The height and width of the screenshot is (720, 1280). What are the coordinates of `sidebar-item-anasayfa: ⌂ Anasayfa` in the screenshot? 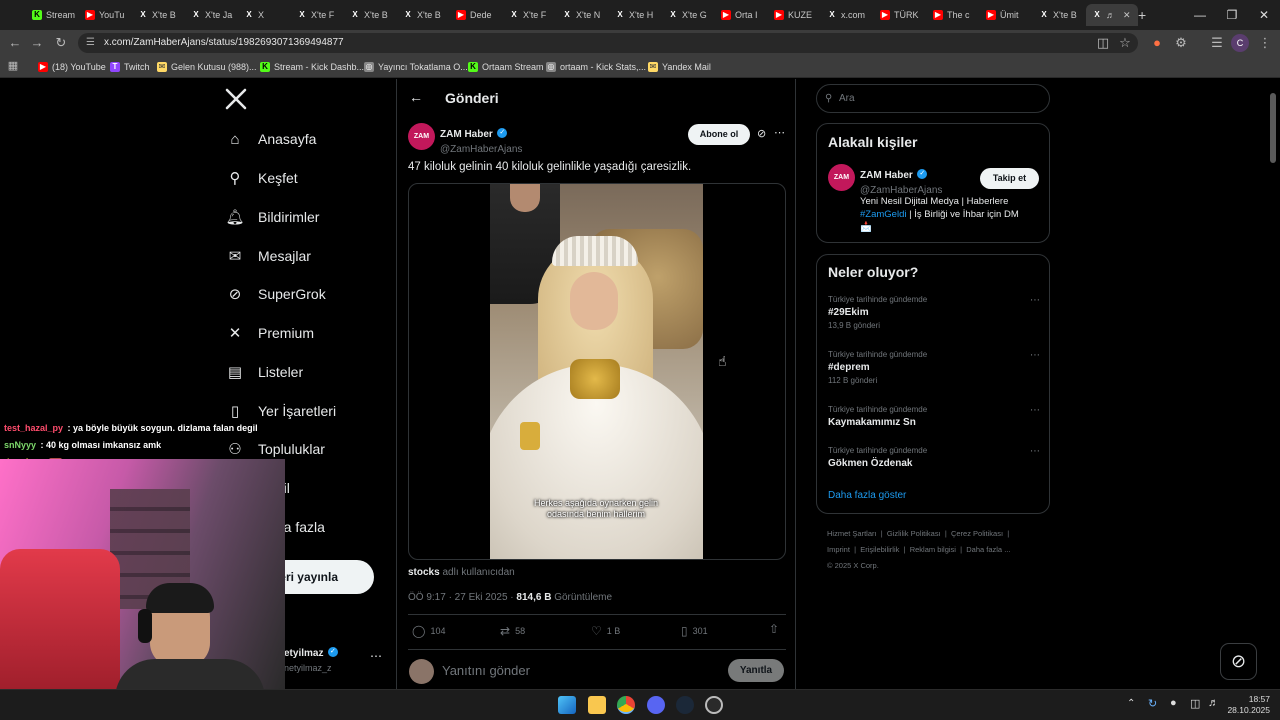 It's located at (271, 139).